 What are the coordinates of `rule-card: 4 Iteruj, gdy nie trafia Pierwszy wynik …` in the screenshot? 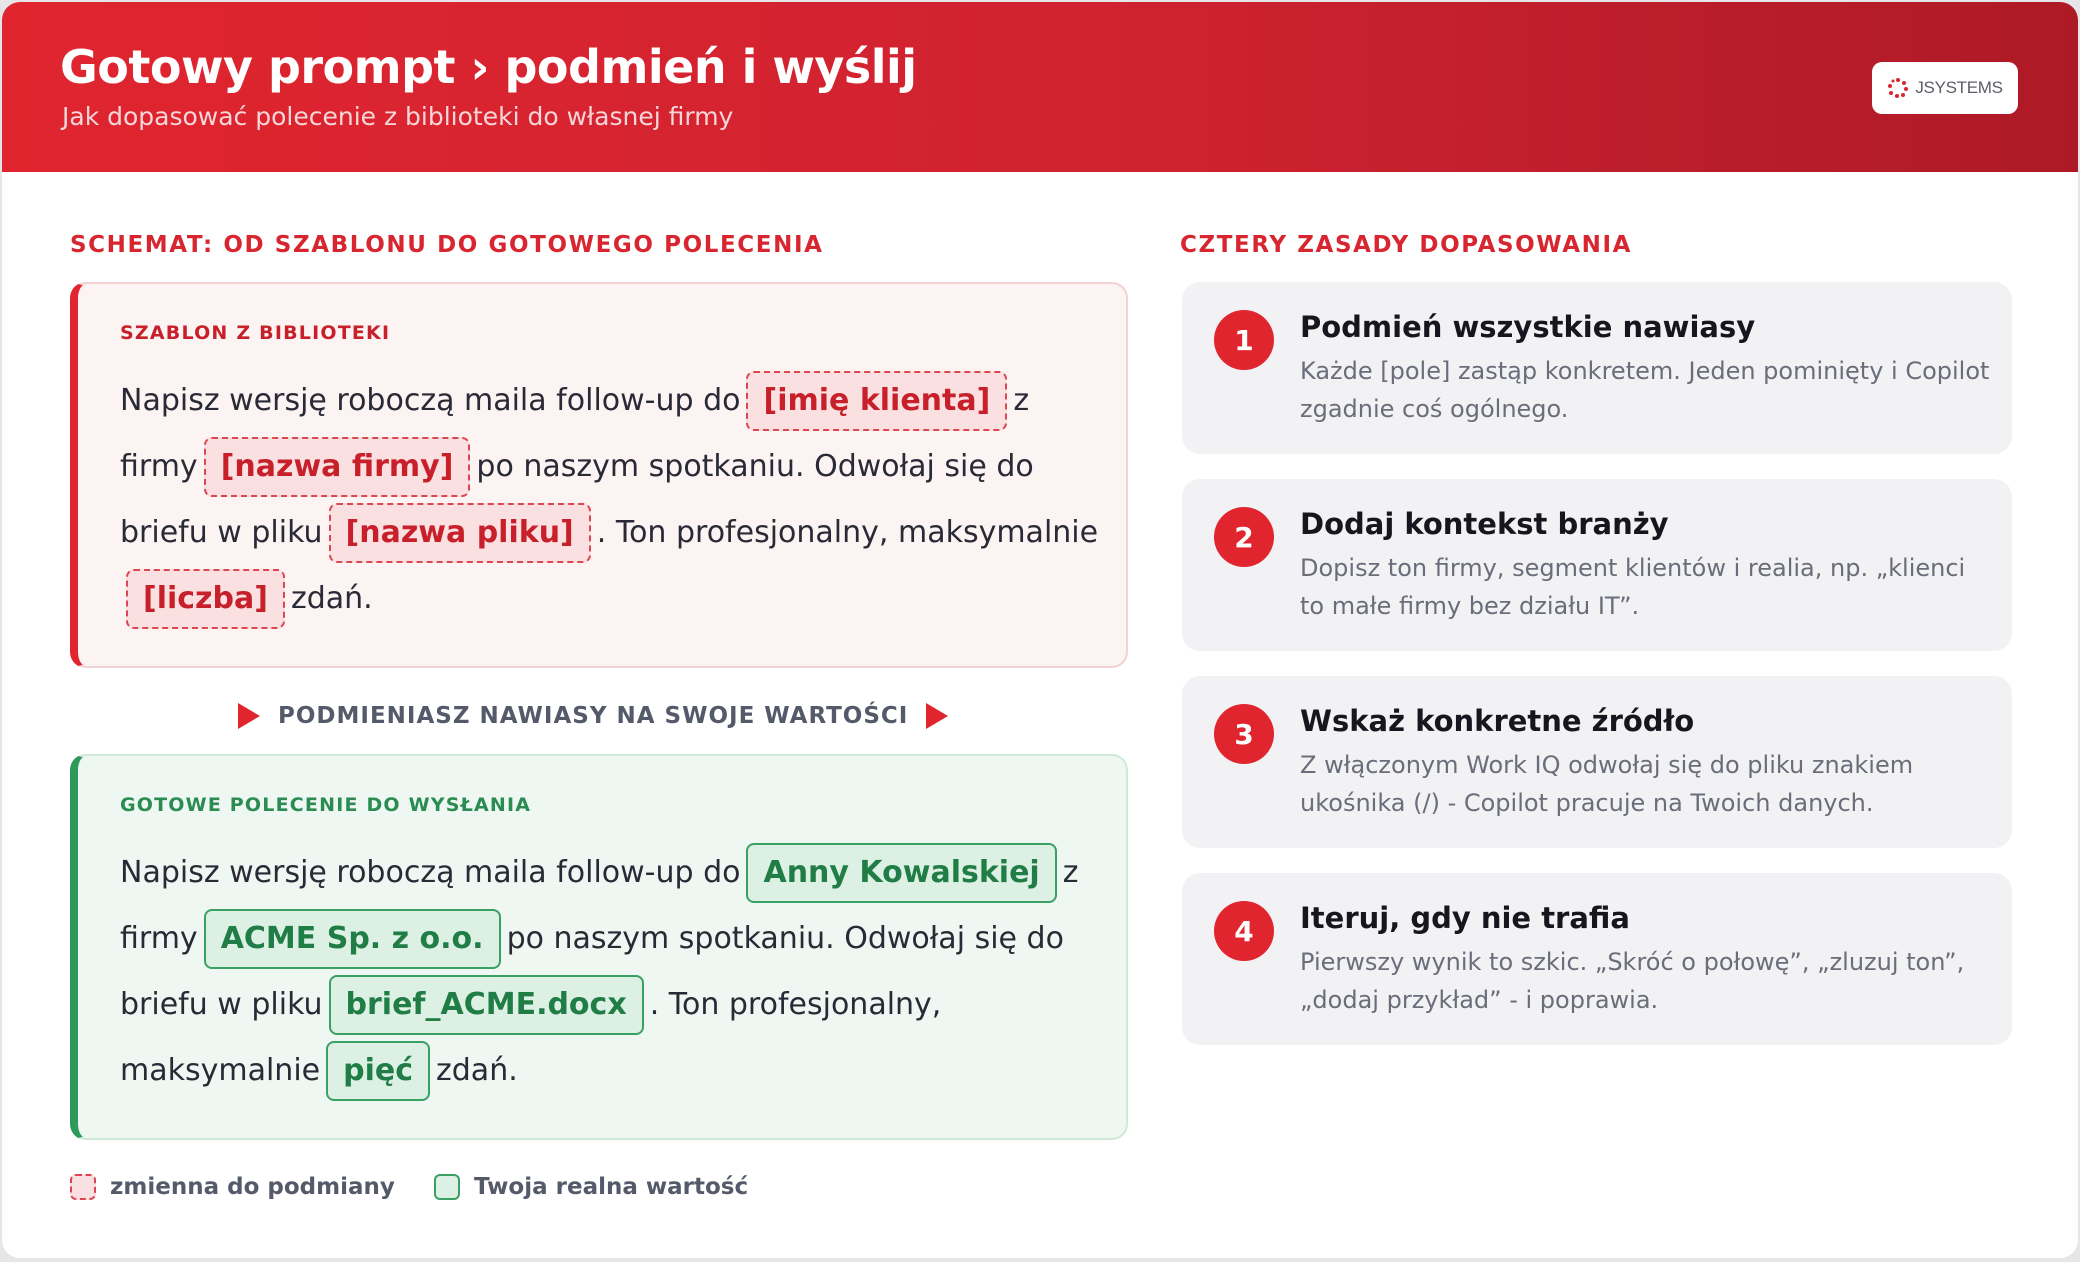 It's located at (1597, 959).